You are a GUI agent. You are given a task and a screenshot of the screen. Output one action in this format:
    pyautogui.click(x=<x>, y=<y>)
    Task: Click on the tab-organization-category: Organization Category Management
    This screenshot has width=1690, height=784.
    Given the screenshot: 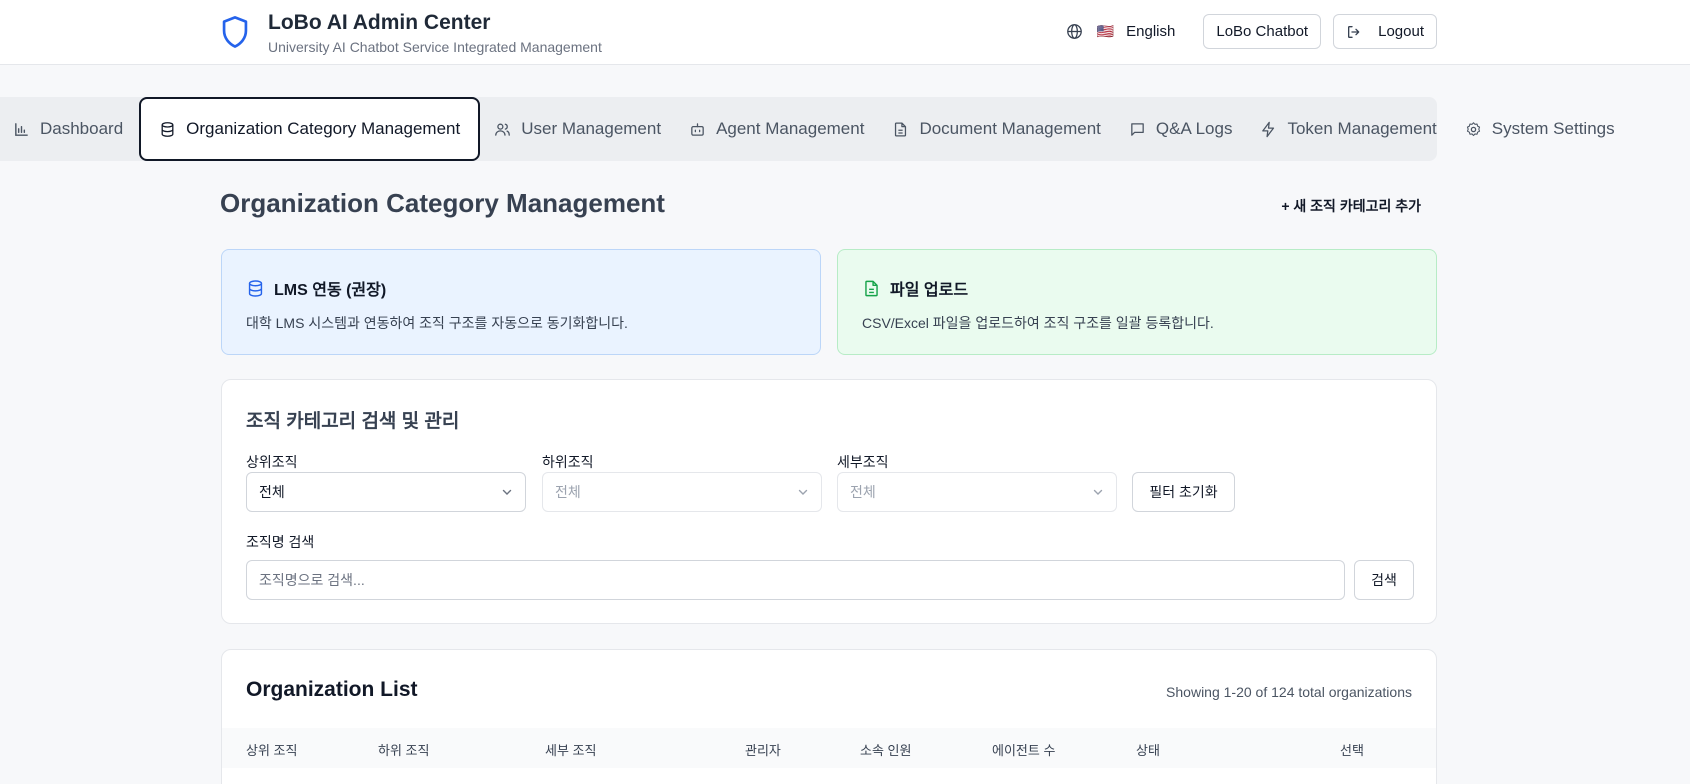 What is the action you would take?
    pyautogui.click(x=310, y=129)
    